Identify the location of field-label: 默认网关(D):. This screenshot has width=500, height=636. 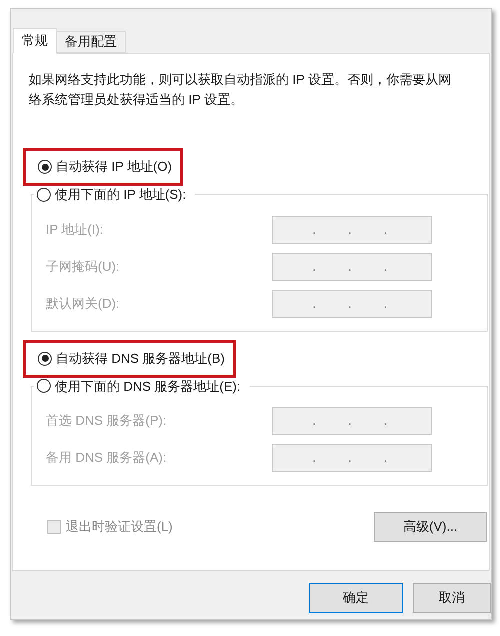
(83, 303).